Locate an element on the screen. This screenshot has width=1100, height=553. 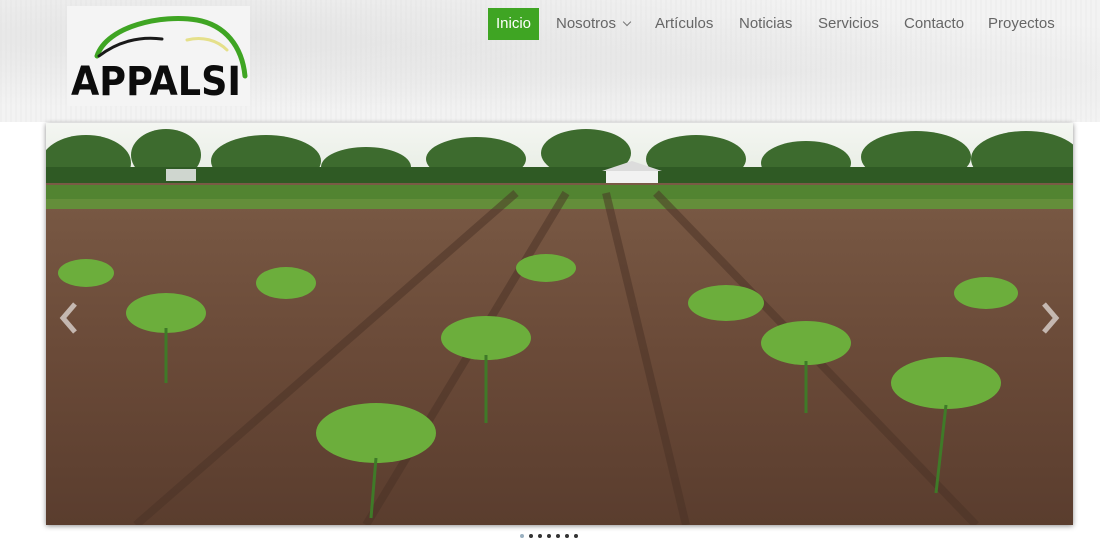
nav-item-noticias: Noticias is located at coordinates (765, 24).